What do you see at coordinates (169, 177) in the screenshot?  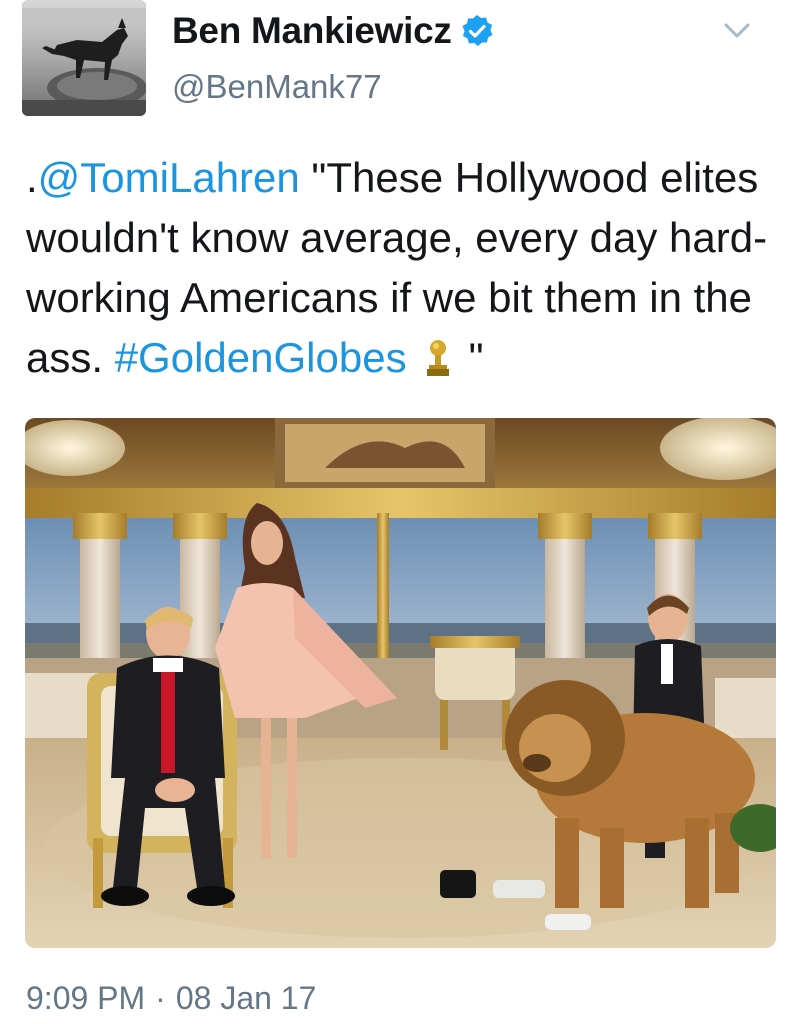 I see `mention-link: @TomiLahren` at bounding box center [169, 177].